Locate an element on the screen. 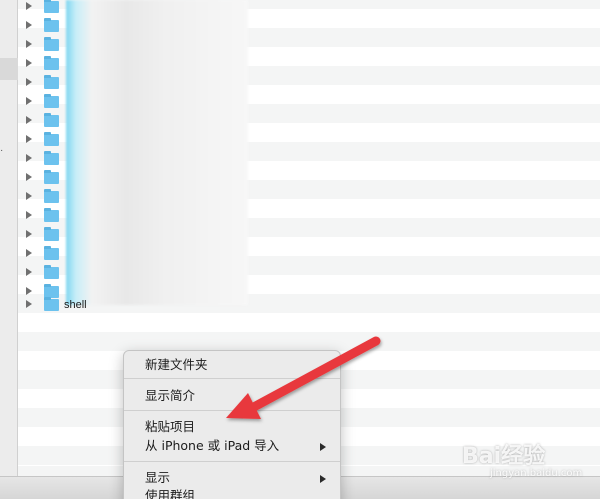  menu-item-import-from-iphone-ipad: 从 iPhone 或 iPad 导入 is located at coordinates (232, 446).